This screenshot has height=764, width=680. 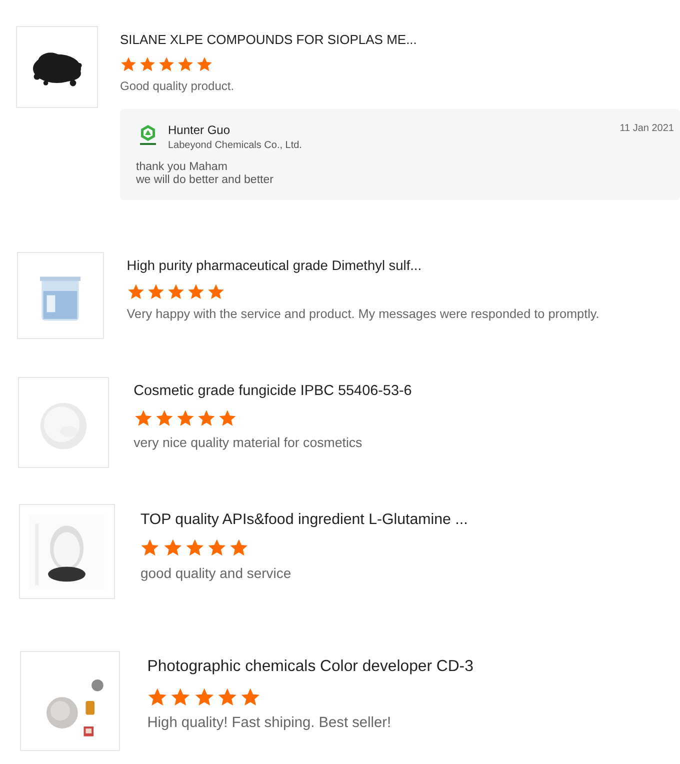 I want to click on review-comment: Good quality product., so click(x=178, y=86).